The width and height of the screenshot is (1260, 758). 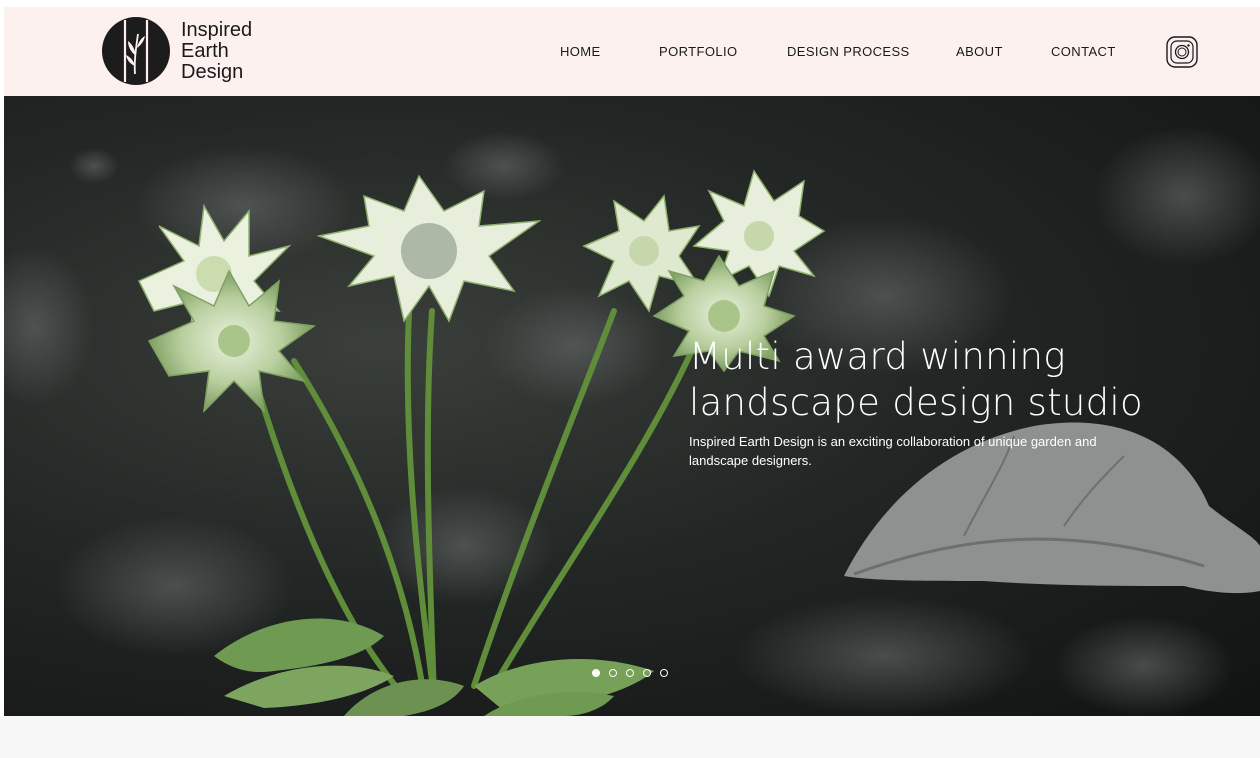 I want to click on nav-home: HOME, so click(x=580, y=51).